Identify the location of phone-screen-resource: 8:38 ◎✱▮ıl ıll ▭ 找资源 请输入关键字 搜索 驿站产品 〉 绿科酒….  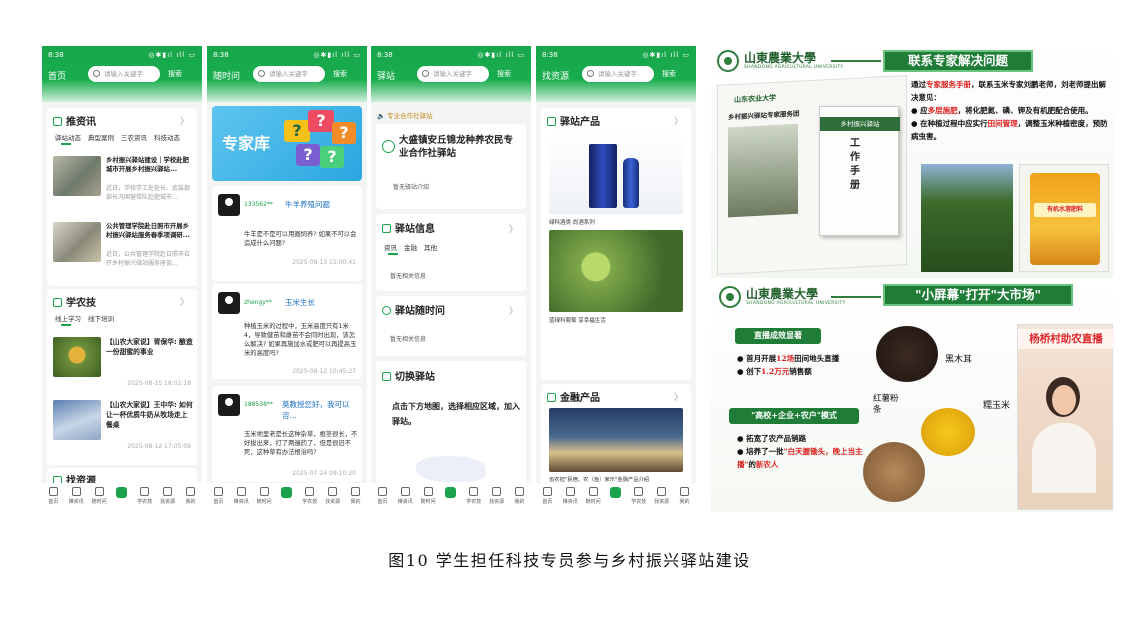
(616, 278).